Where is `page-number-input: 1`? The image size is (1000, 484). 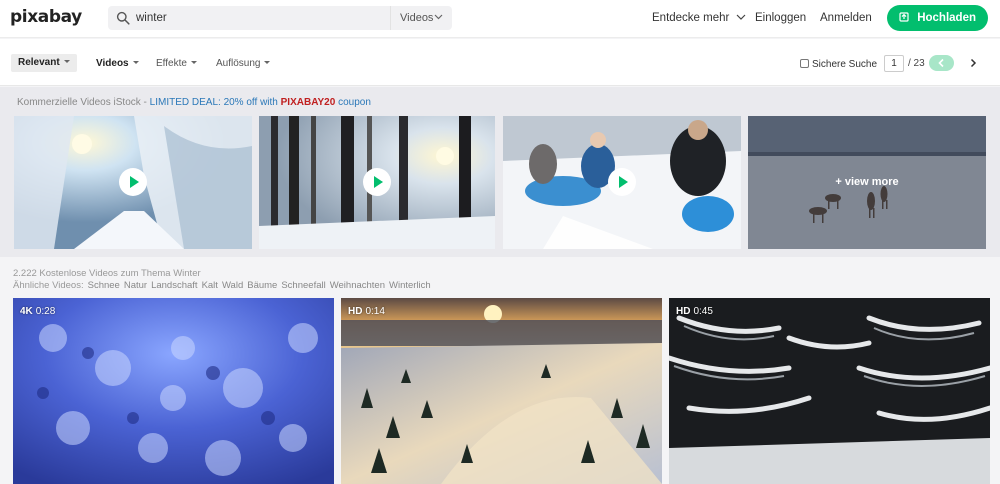 page-number-input: 1 is located at coordinates (894, 63).